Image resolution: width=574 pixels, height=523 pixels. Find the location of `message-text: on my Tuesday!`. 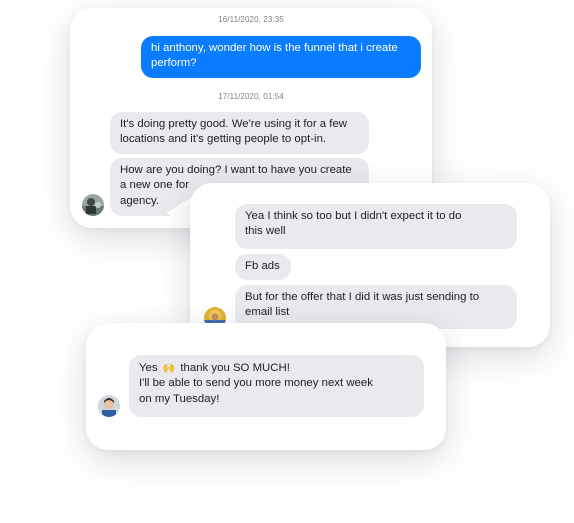

message-text: on my Tuesday! is located at coordinates (179, 398).